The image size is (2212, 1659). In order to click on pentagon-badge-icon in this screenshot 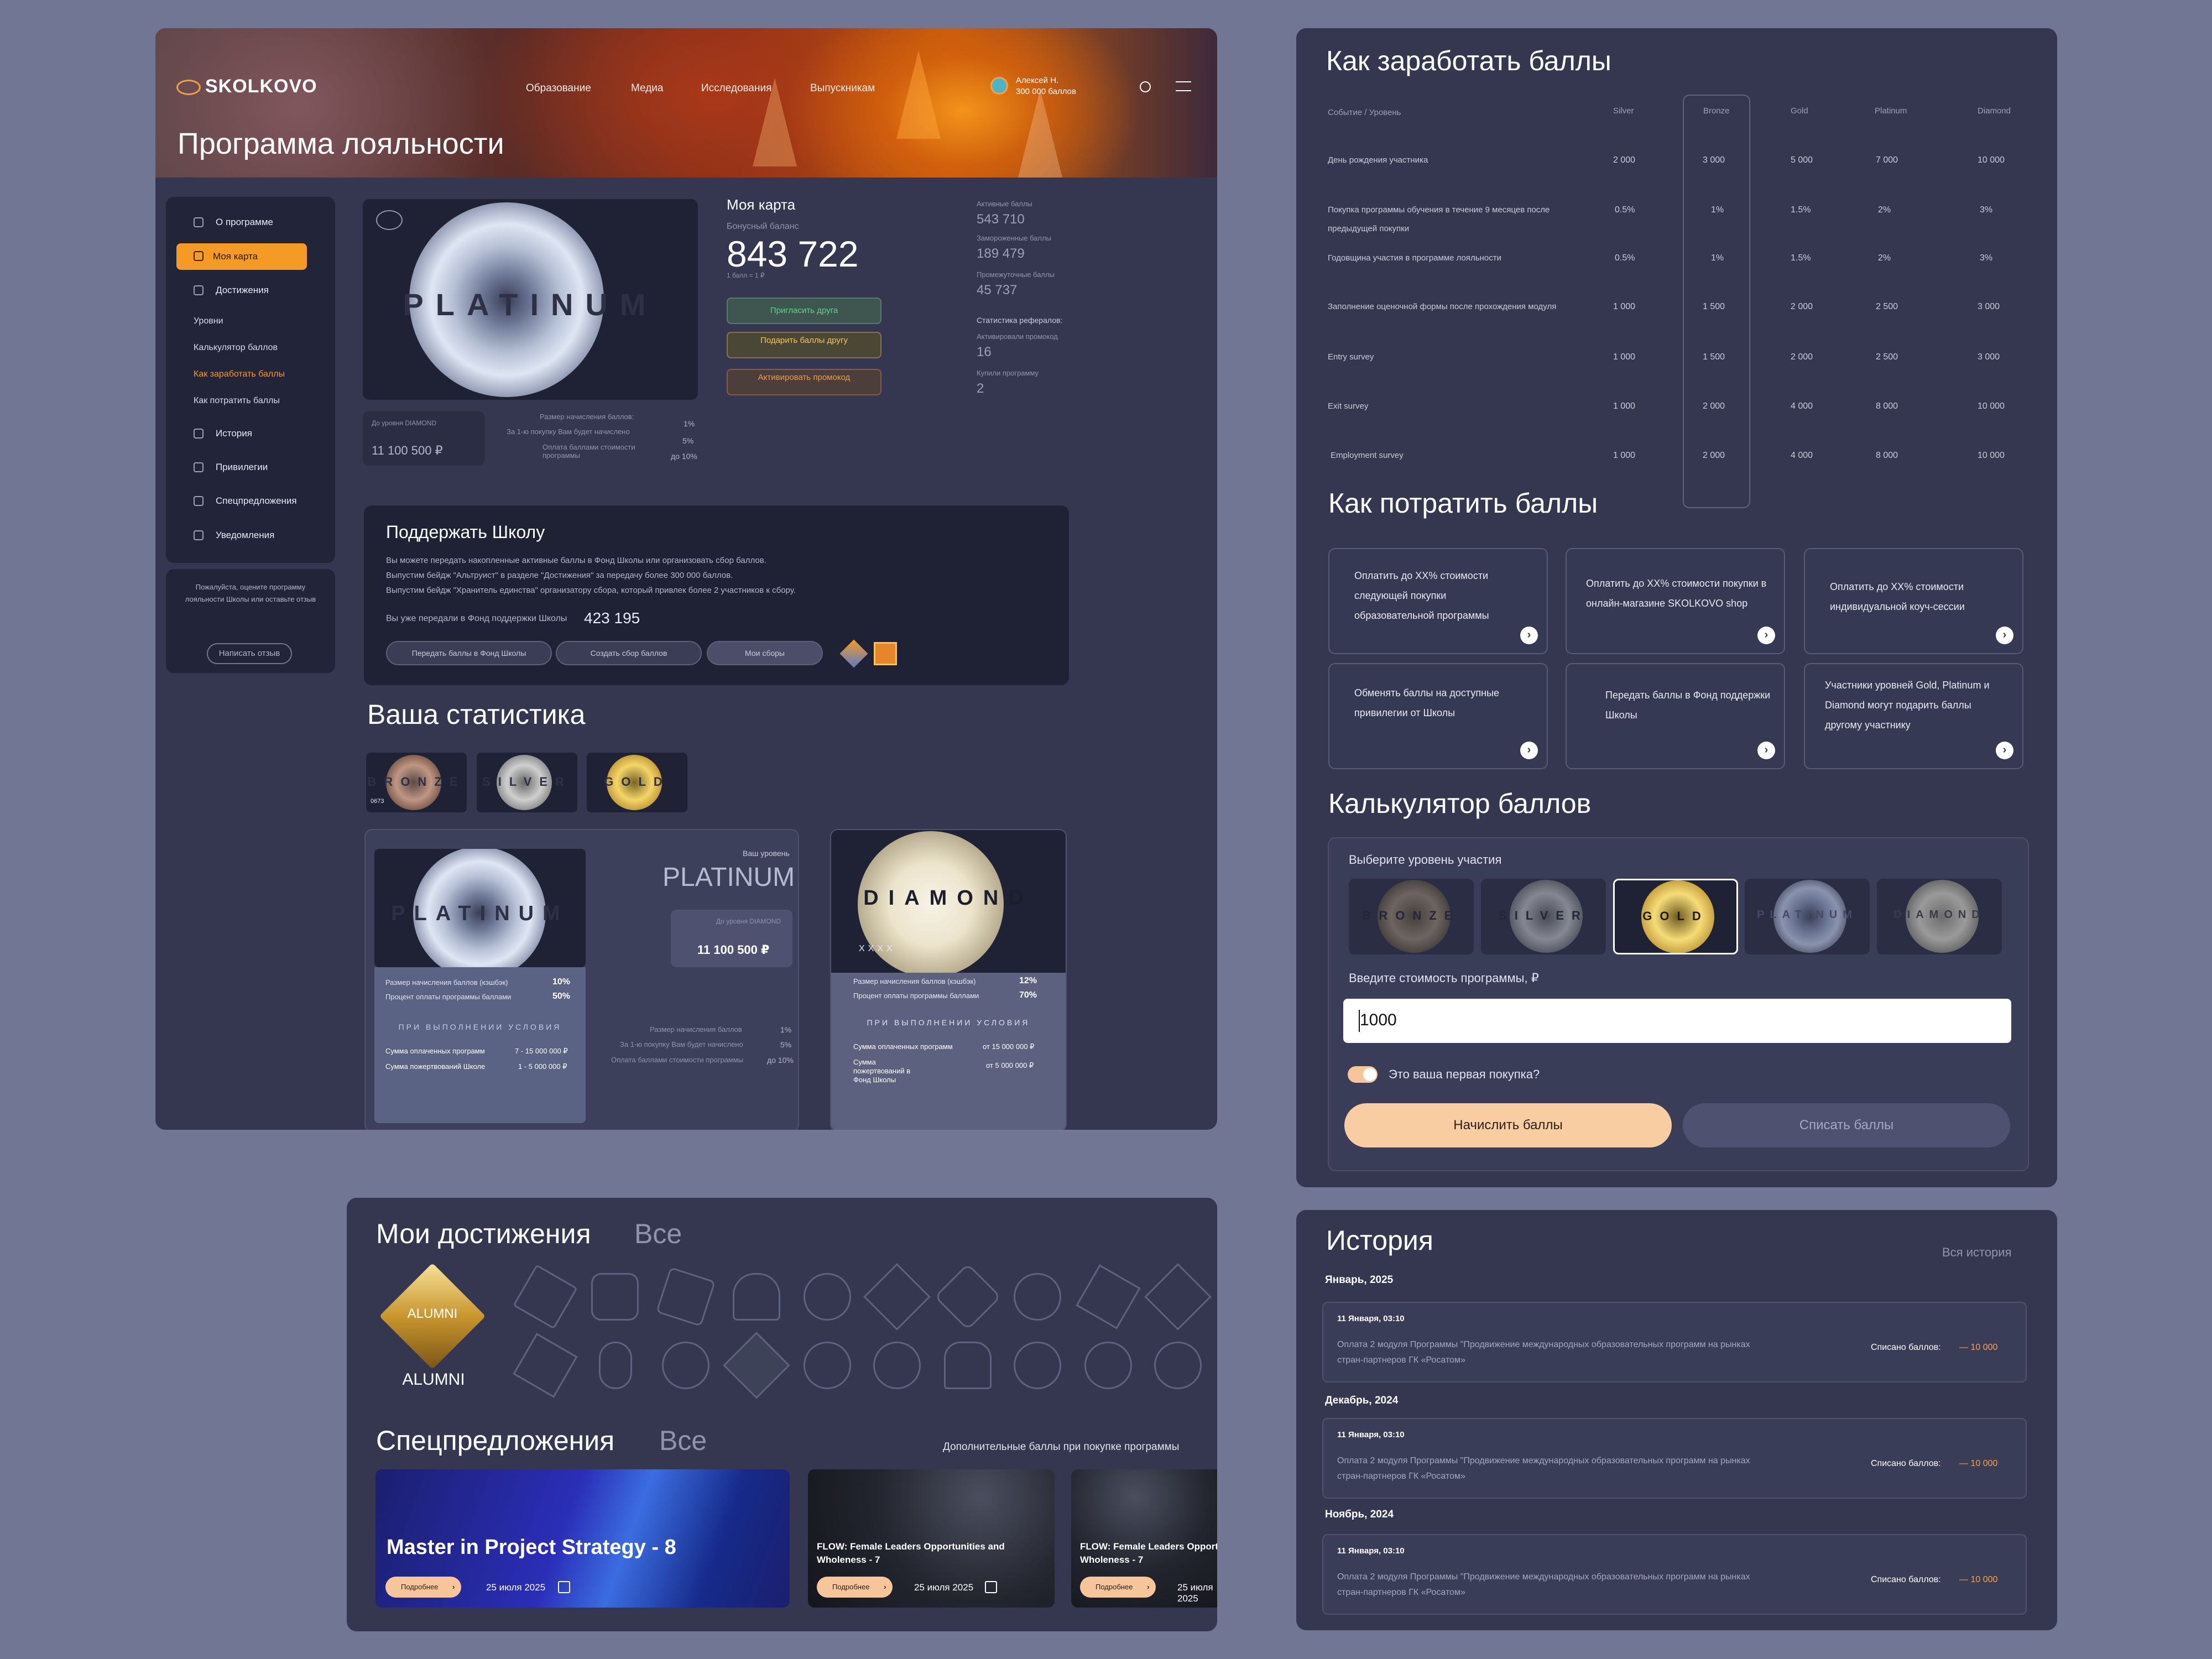, I will do `click(686, 1297)`.